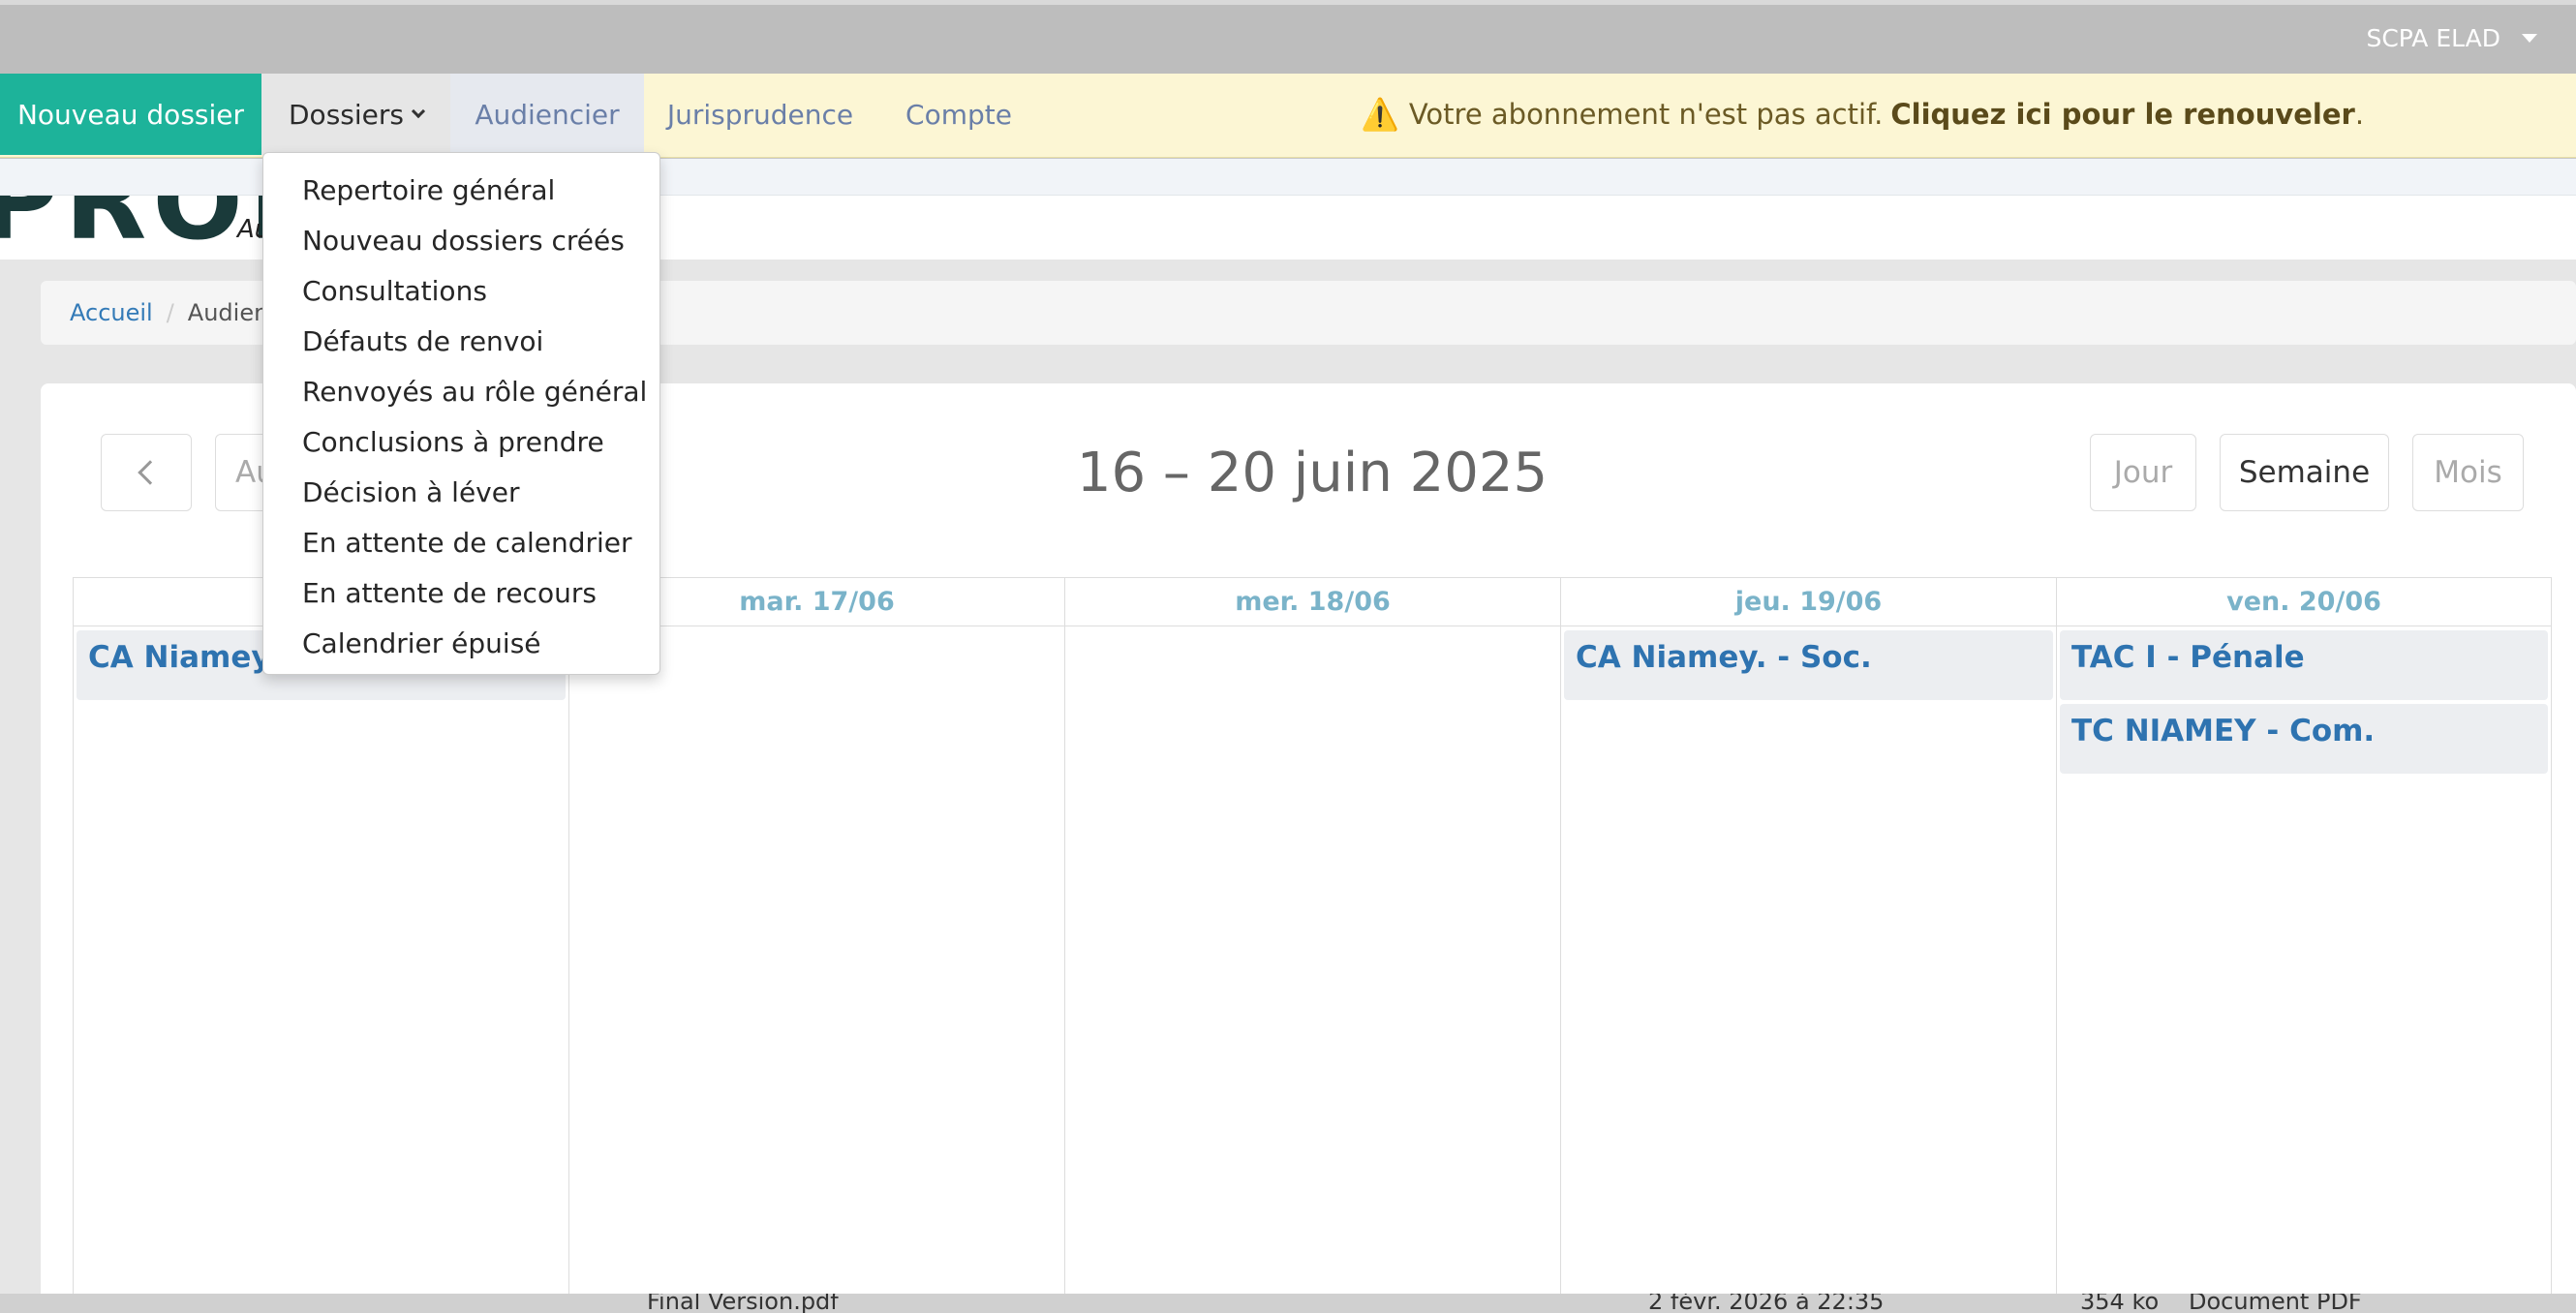  What do you see at coordinates (1766, 1303) in the screenshot?
I see `finder-file-date: 2 févr. 2026 à 22:35` at bounding box center [1766, 1303].